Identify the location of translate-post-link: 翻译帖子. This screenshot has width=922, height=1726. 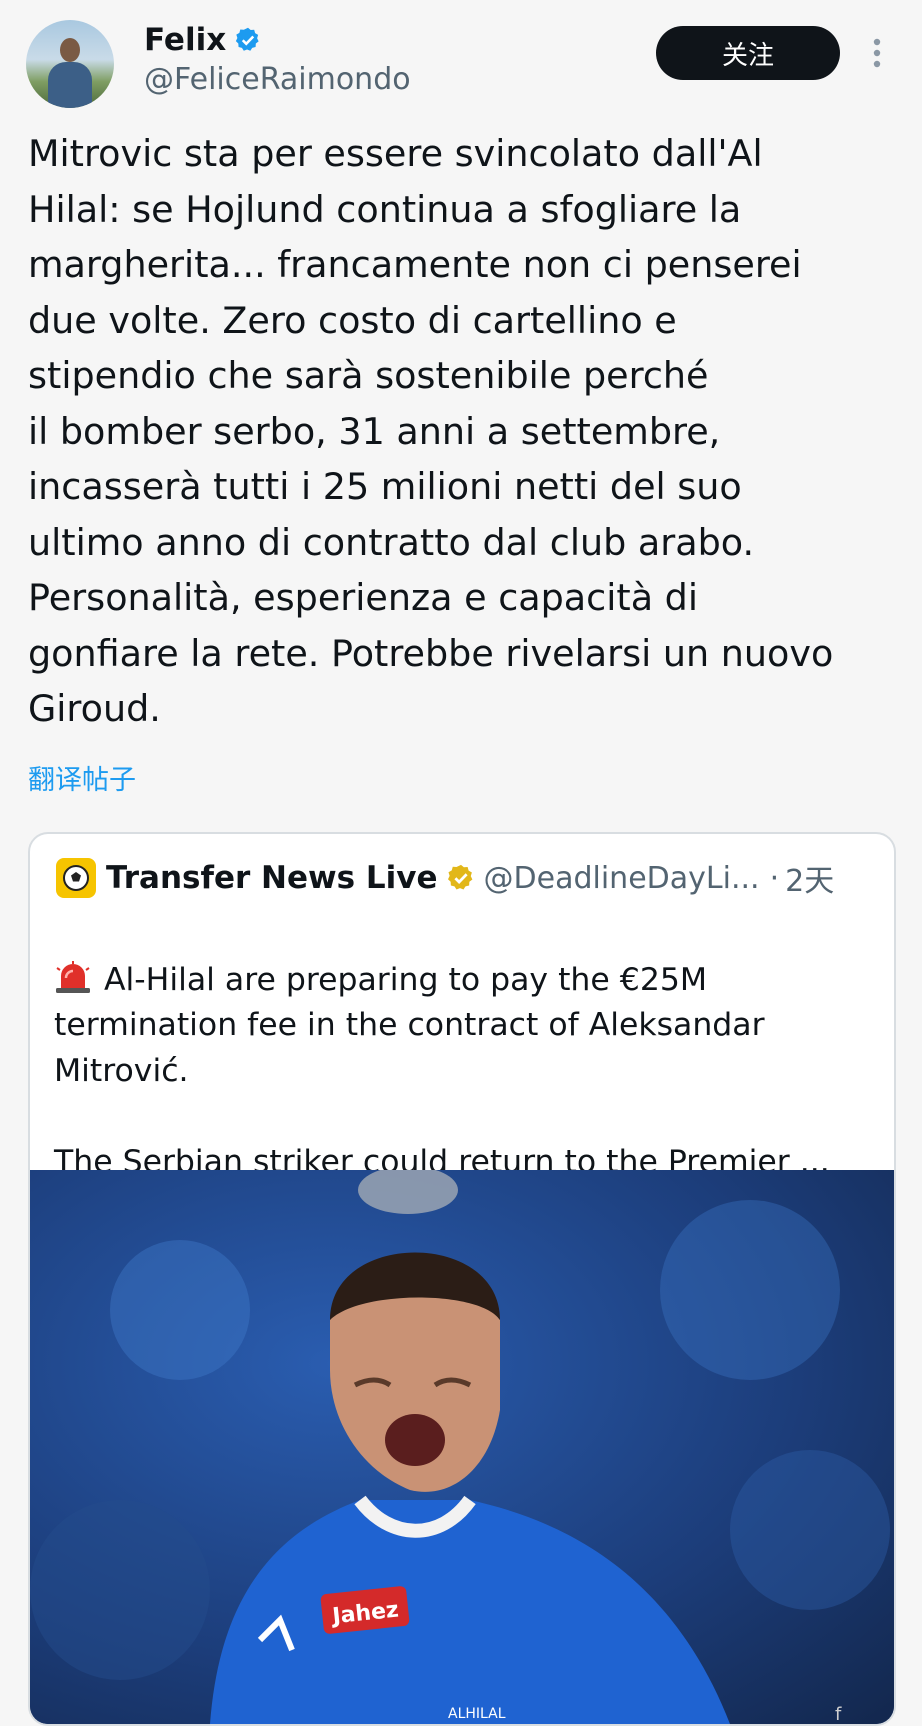
(82, 777).